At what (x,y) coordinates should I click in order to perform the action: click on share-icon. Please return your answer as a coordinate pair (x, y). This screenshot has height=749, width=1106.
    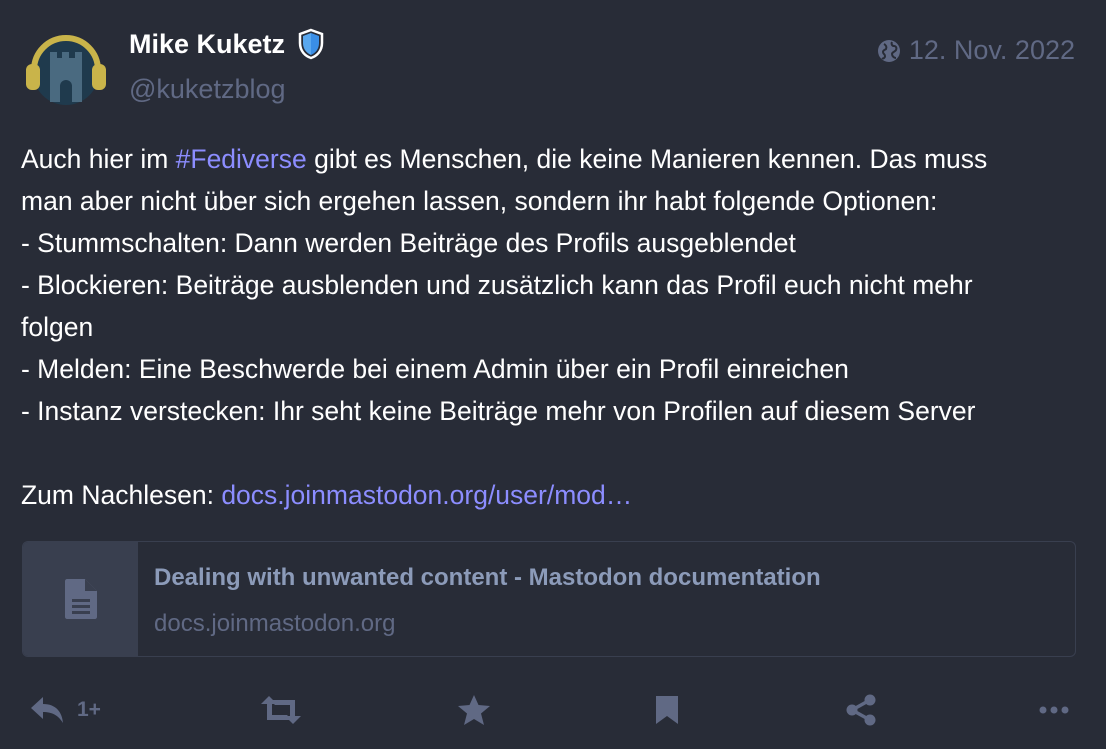
    Looking at the image, I should click on (861, 710).